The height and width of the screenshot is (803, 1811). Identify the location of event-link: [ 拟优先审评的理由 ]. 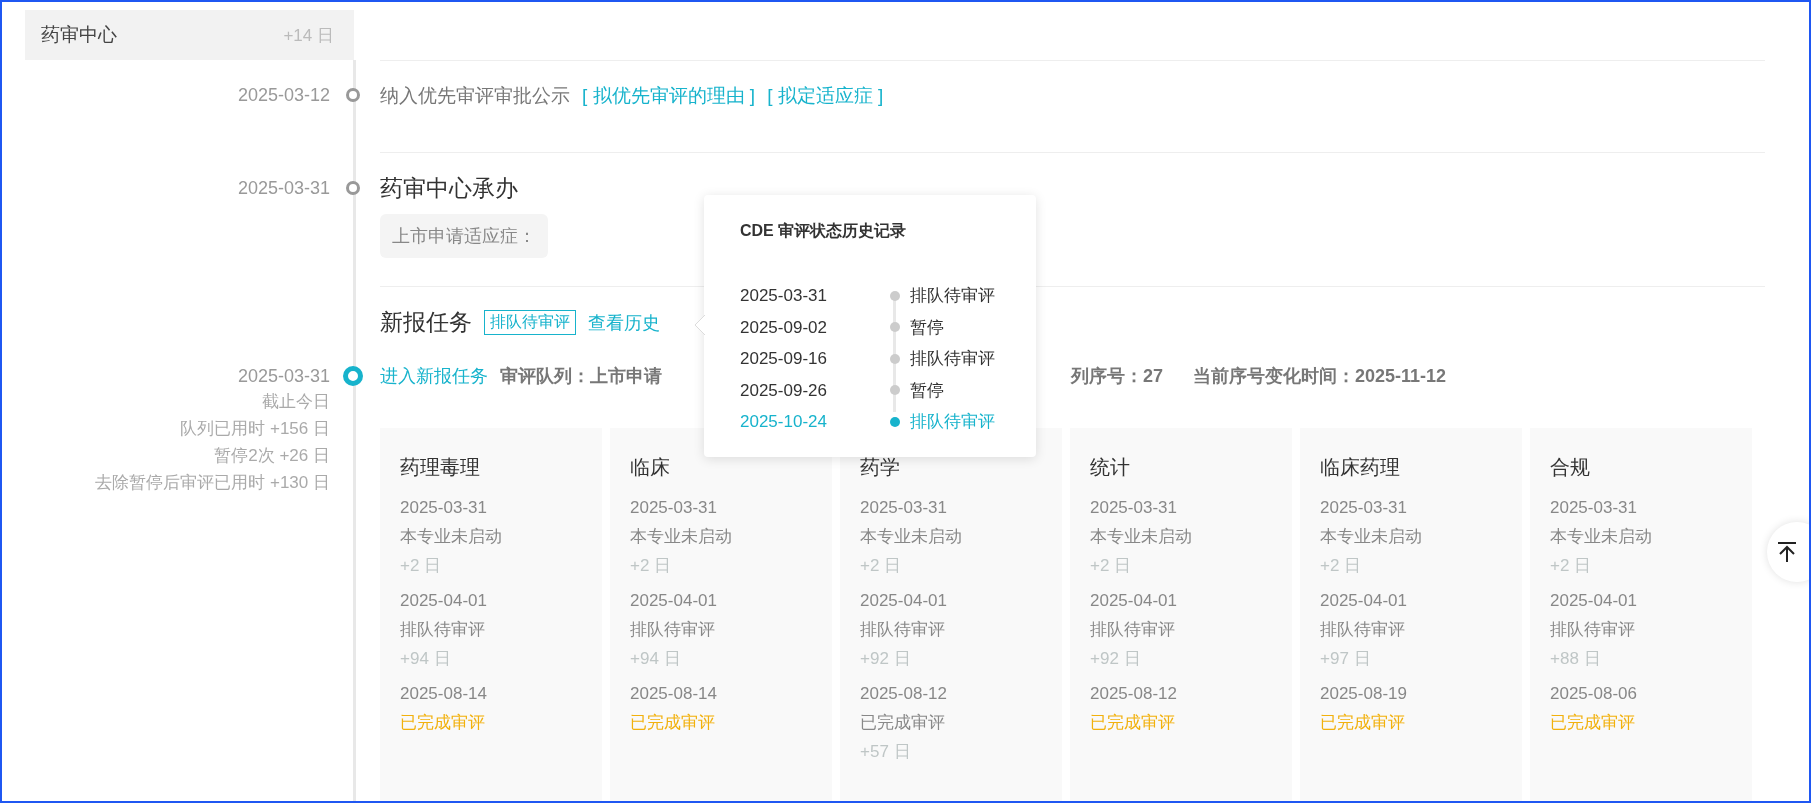
(669, 96).